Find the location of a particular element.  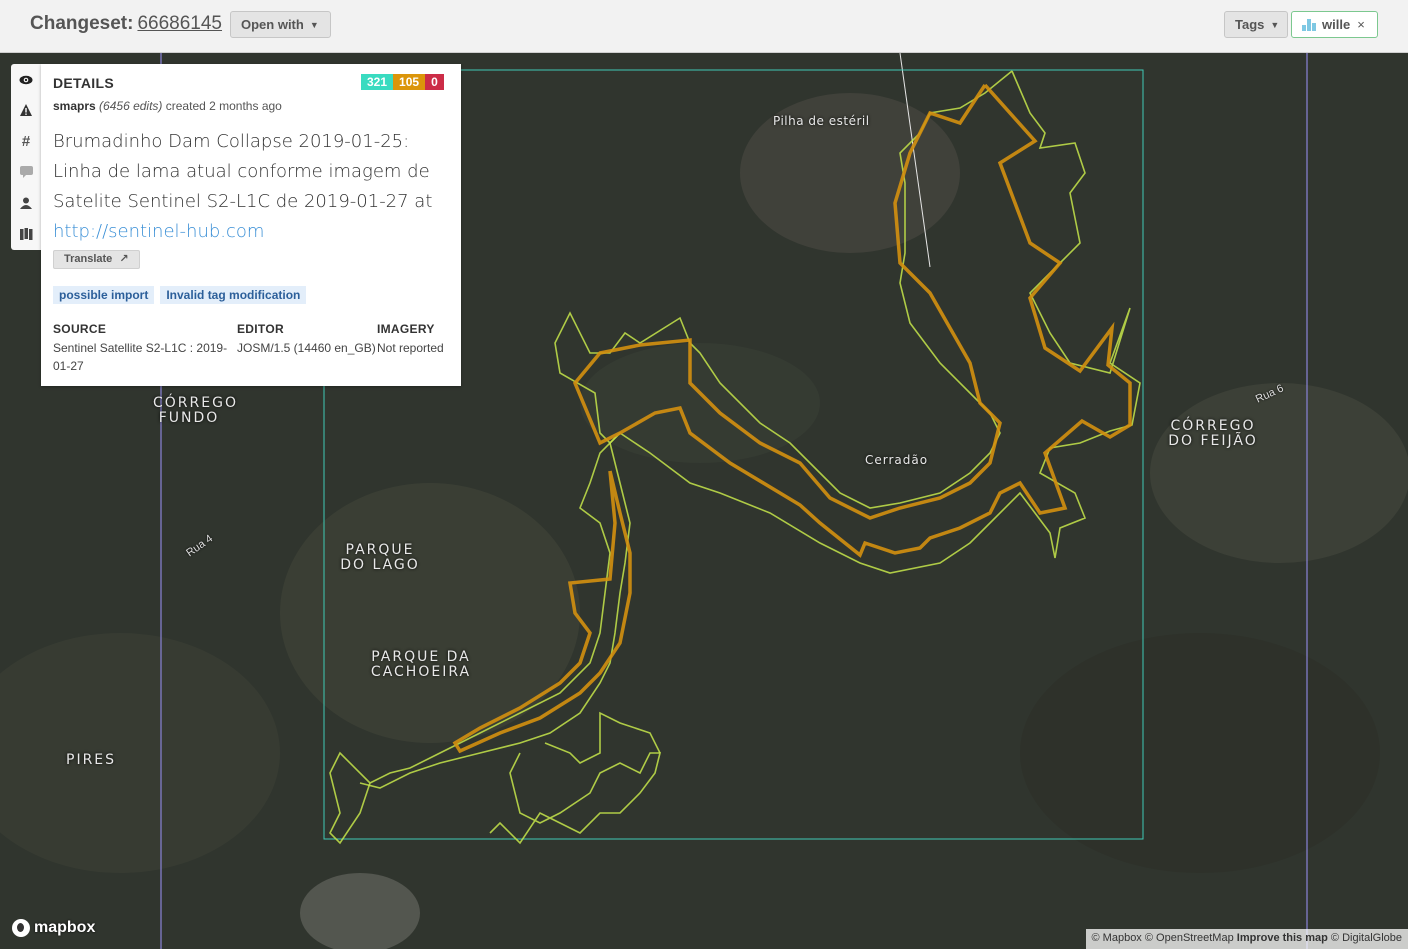

mapbox-logo: mapbox is located at coordinates (53, 928).